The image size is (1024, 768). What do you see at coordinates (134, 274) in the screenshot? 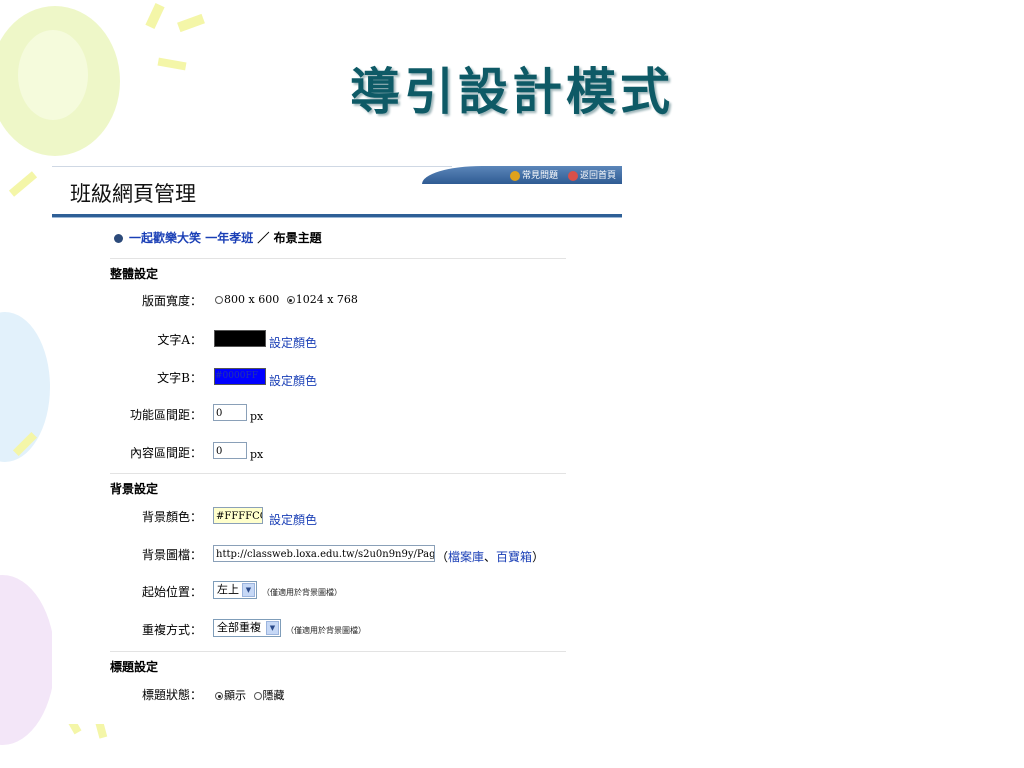
I see `section-heading-overall: 整體設定` at bounding box center [134, 274].